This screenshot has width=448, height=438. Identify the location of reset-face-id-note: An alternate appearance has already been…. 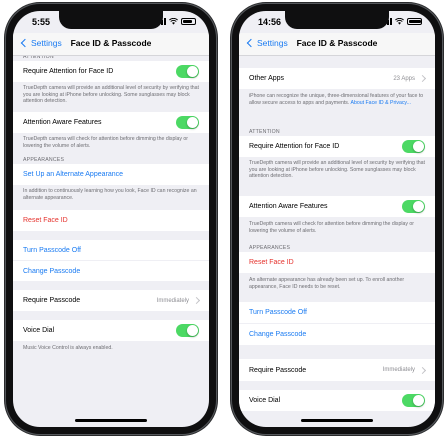
(327, 283).